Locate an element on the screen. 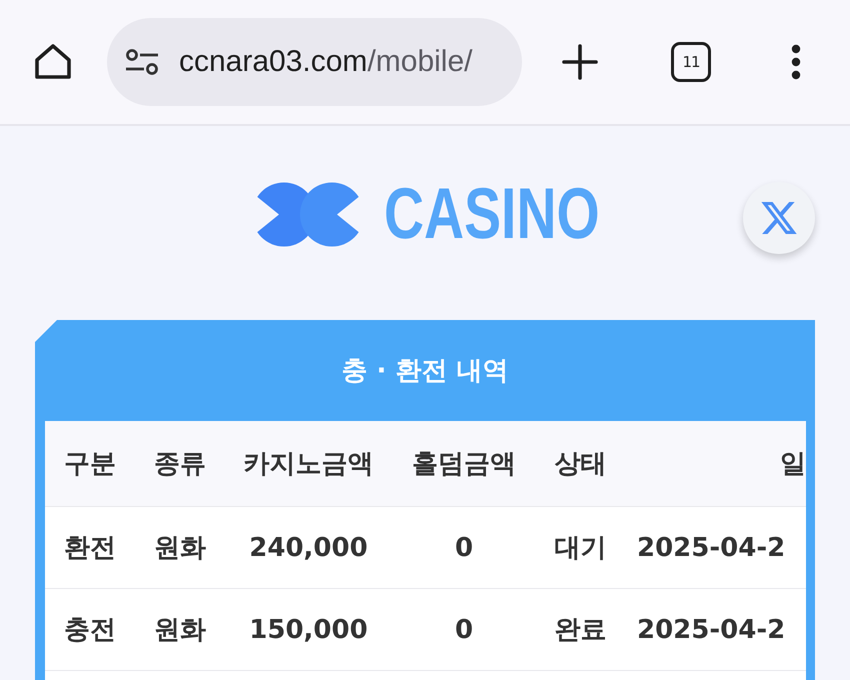 The width and height of the screenshot is (850, 680). menu-button is located at coordinates (796, 62).